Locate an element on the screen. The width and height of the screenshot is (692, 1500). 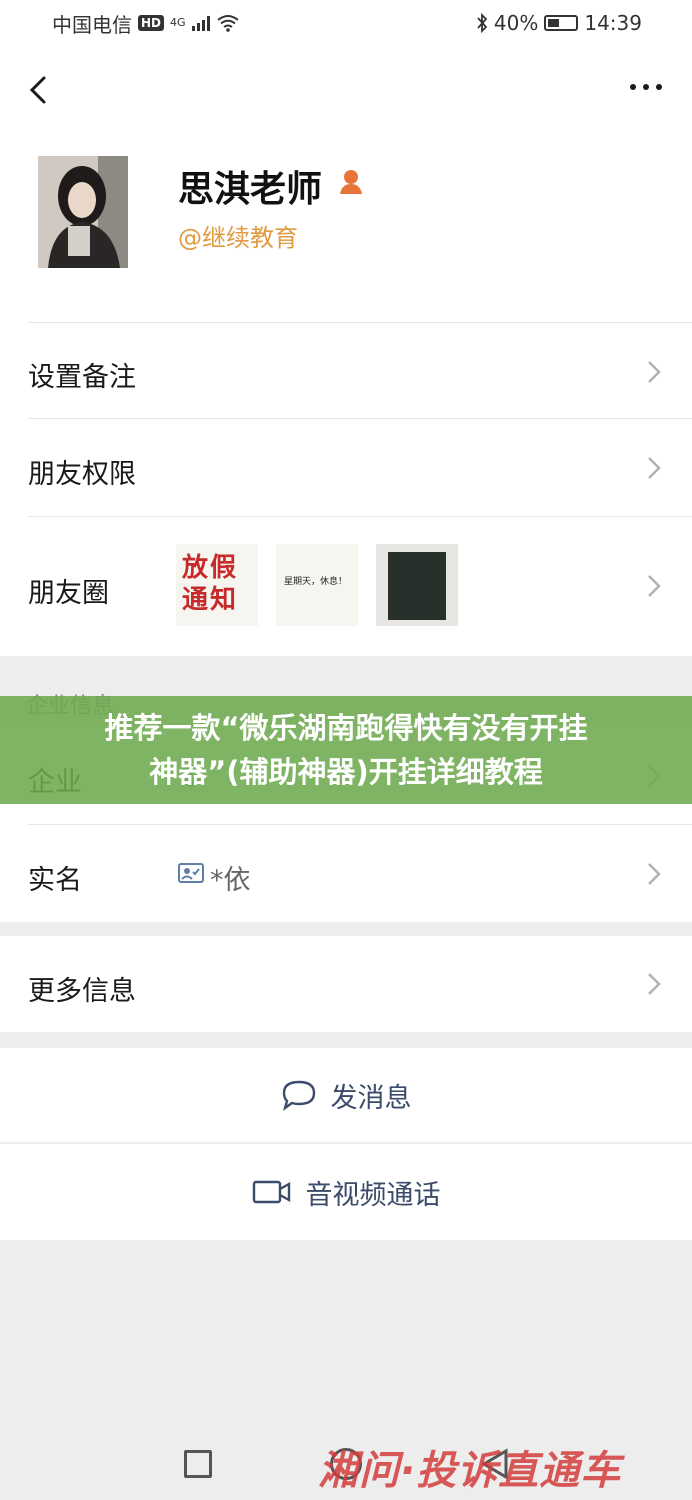
send-message-button: 发消息 is located at coordinates (346, 1095).